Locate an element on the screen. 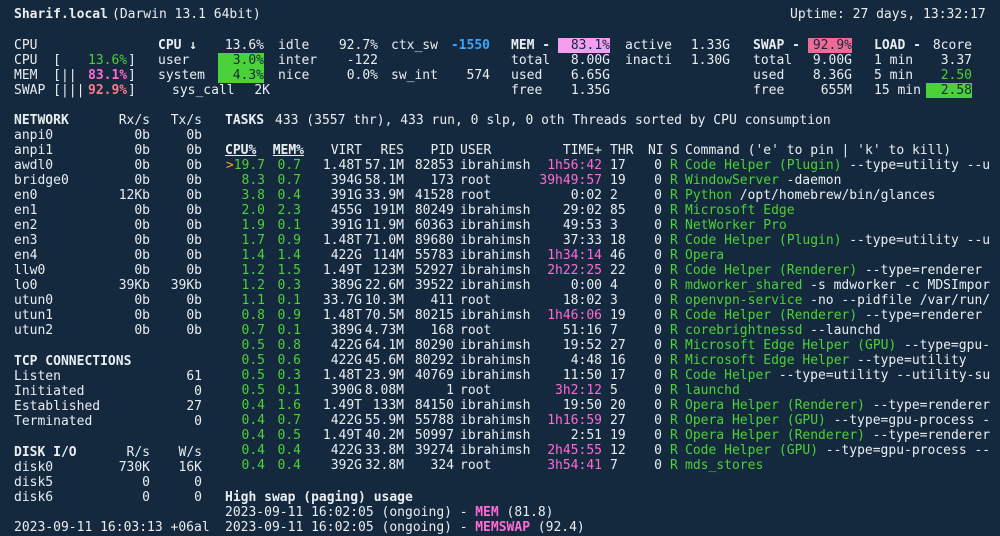  proc-mem: 1.4 is located at coordinates (289, 255).